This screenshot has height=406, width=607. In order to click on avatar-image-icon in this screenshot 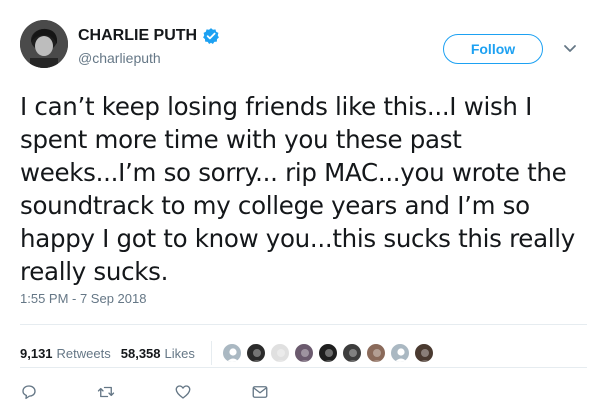, I will do `click(44, 44)`.